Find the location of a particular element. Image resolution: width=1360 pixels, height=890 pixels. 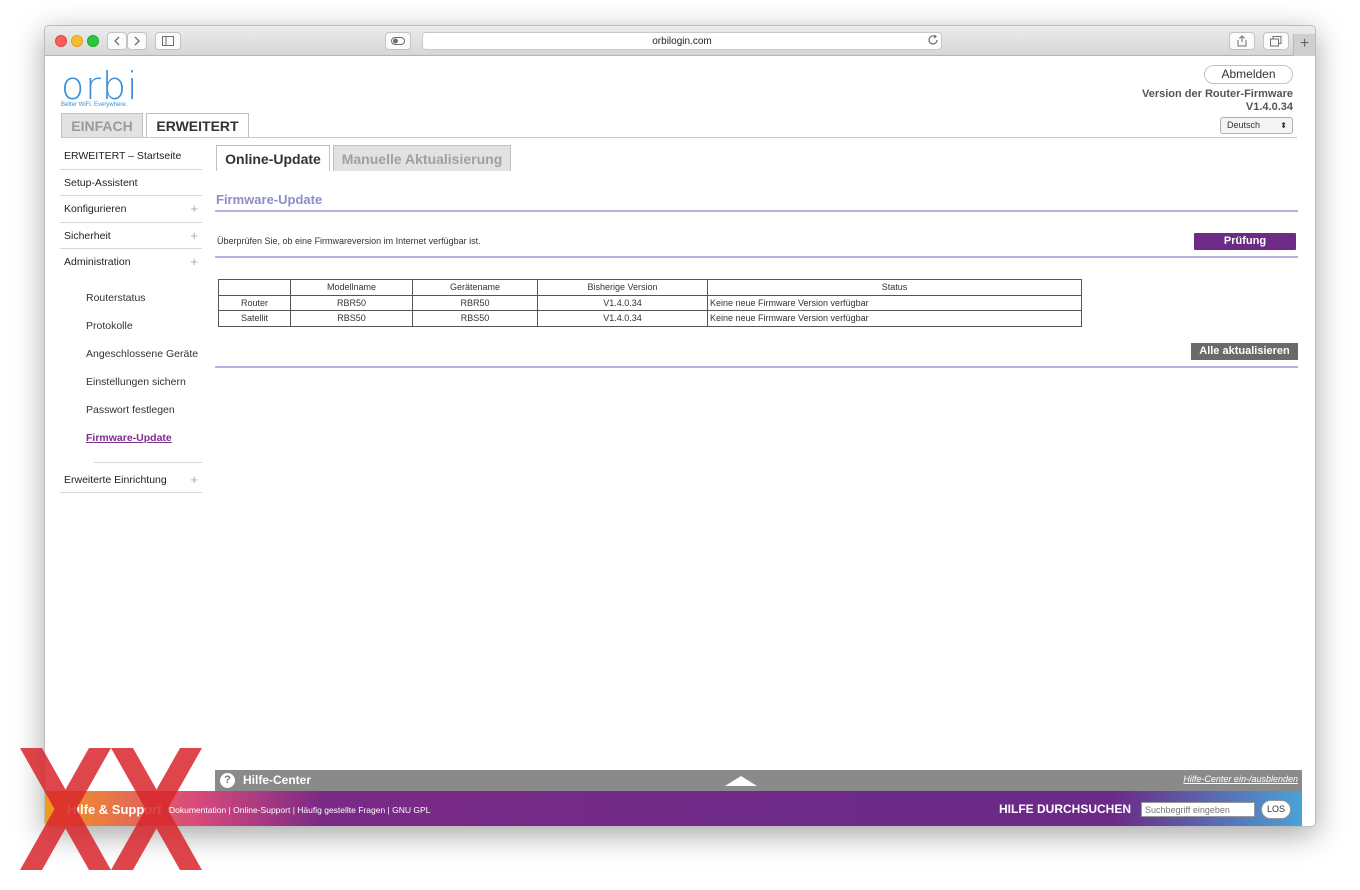

sidebar-item-label: ERWEITERT – Startseite is located at coordinates (123, 156).